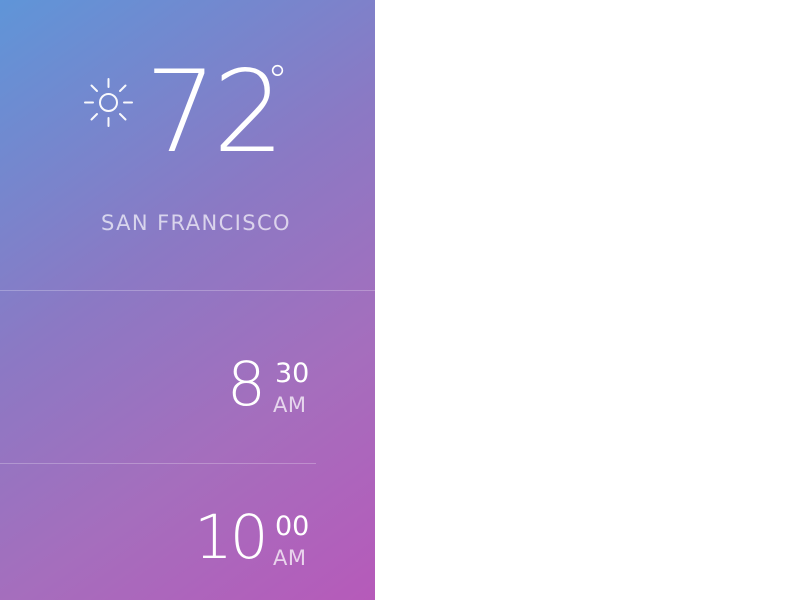  I want to click on alarm-divider, so click(158, 463).